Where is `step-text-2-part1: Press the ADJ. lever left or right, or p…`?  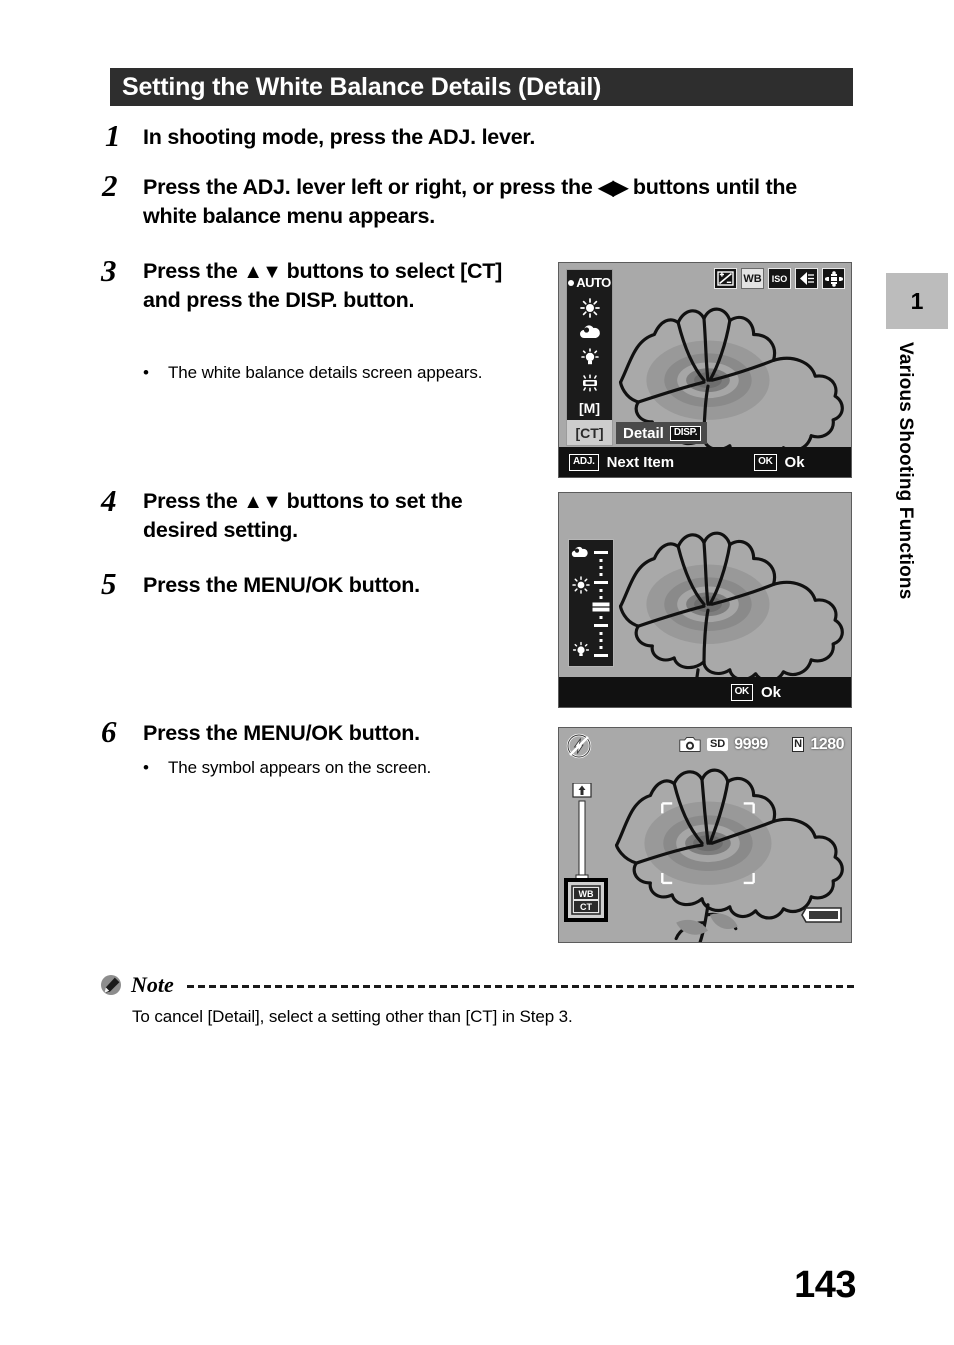 step-text-2-part1: Press the ADJ. lever left or right, or p… is located at coordinates (371, 187).